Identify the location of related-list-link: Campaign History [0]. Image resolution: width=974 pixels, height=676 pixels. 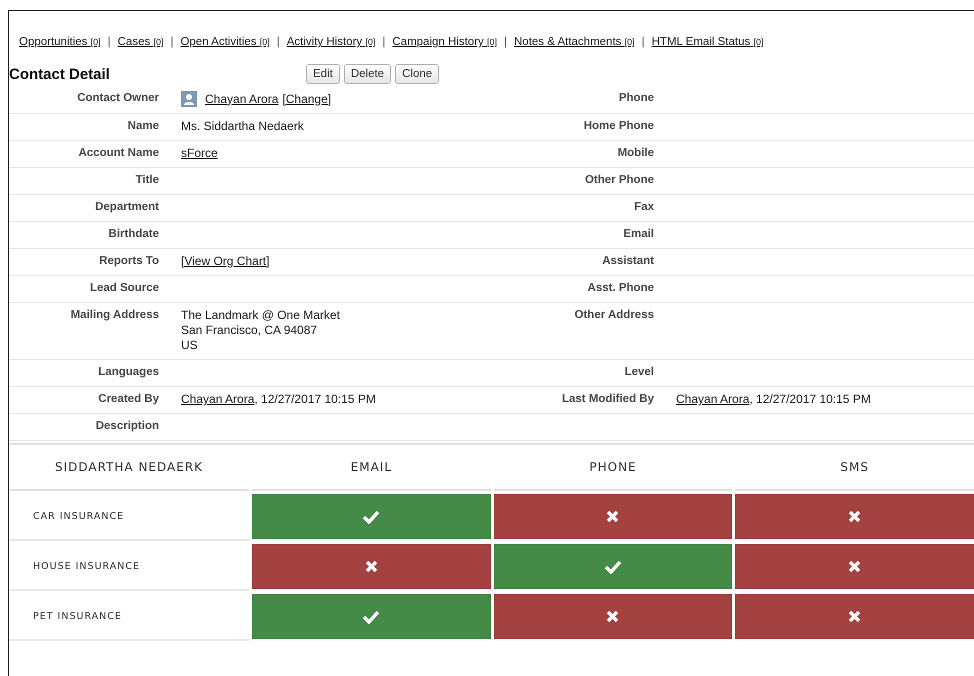
(444, 42).